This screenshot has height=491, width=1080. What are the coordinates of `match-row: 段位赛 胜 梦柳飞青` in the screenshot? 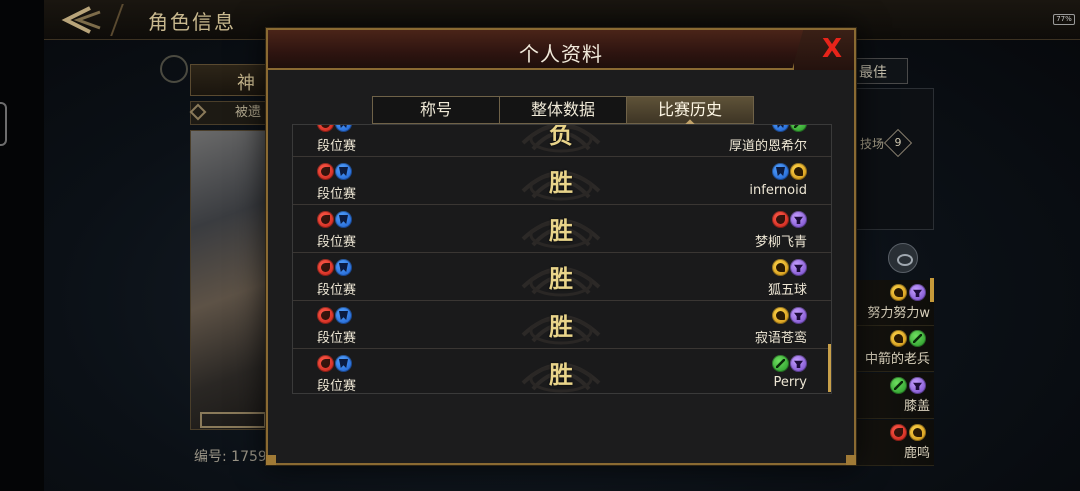 It's located at (562, 229).